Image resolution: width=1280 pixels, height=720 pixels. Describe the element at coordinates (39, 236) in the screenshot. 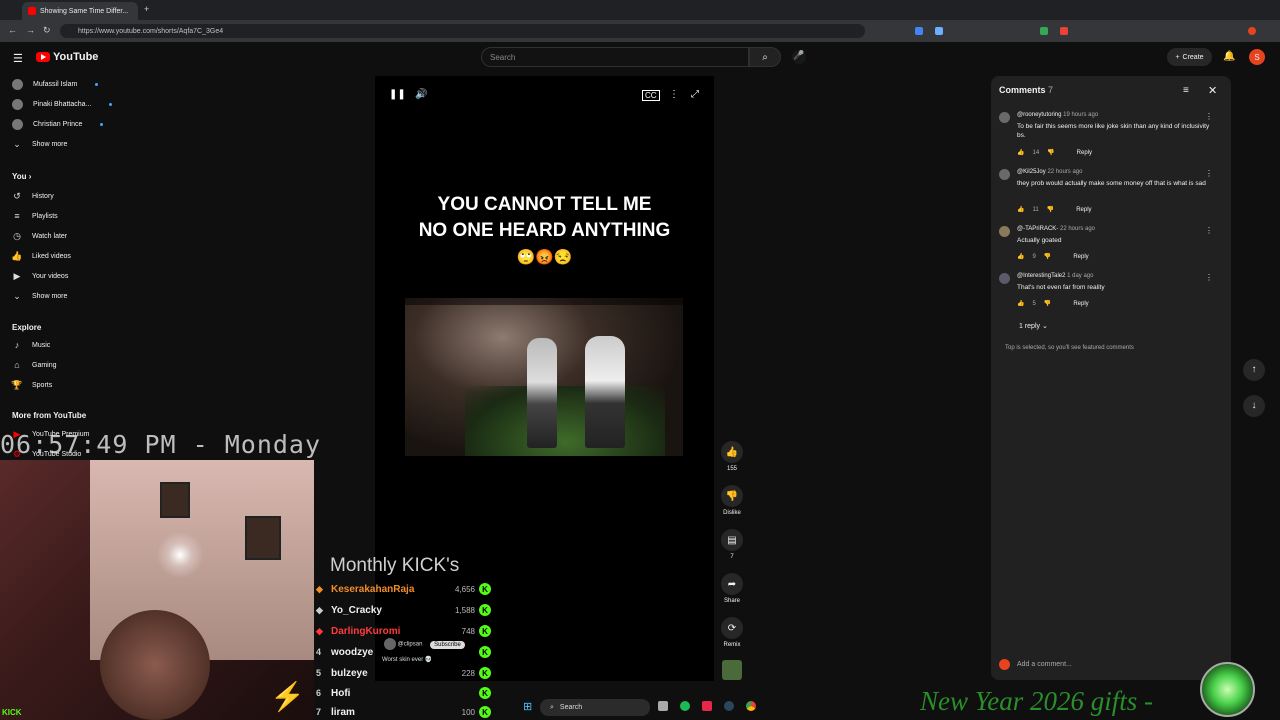

I see `sidebar-item-watch-later: ◷ Watch later` at that location.